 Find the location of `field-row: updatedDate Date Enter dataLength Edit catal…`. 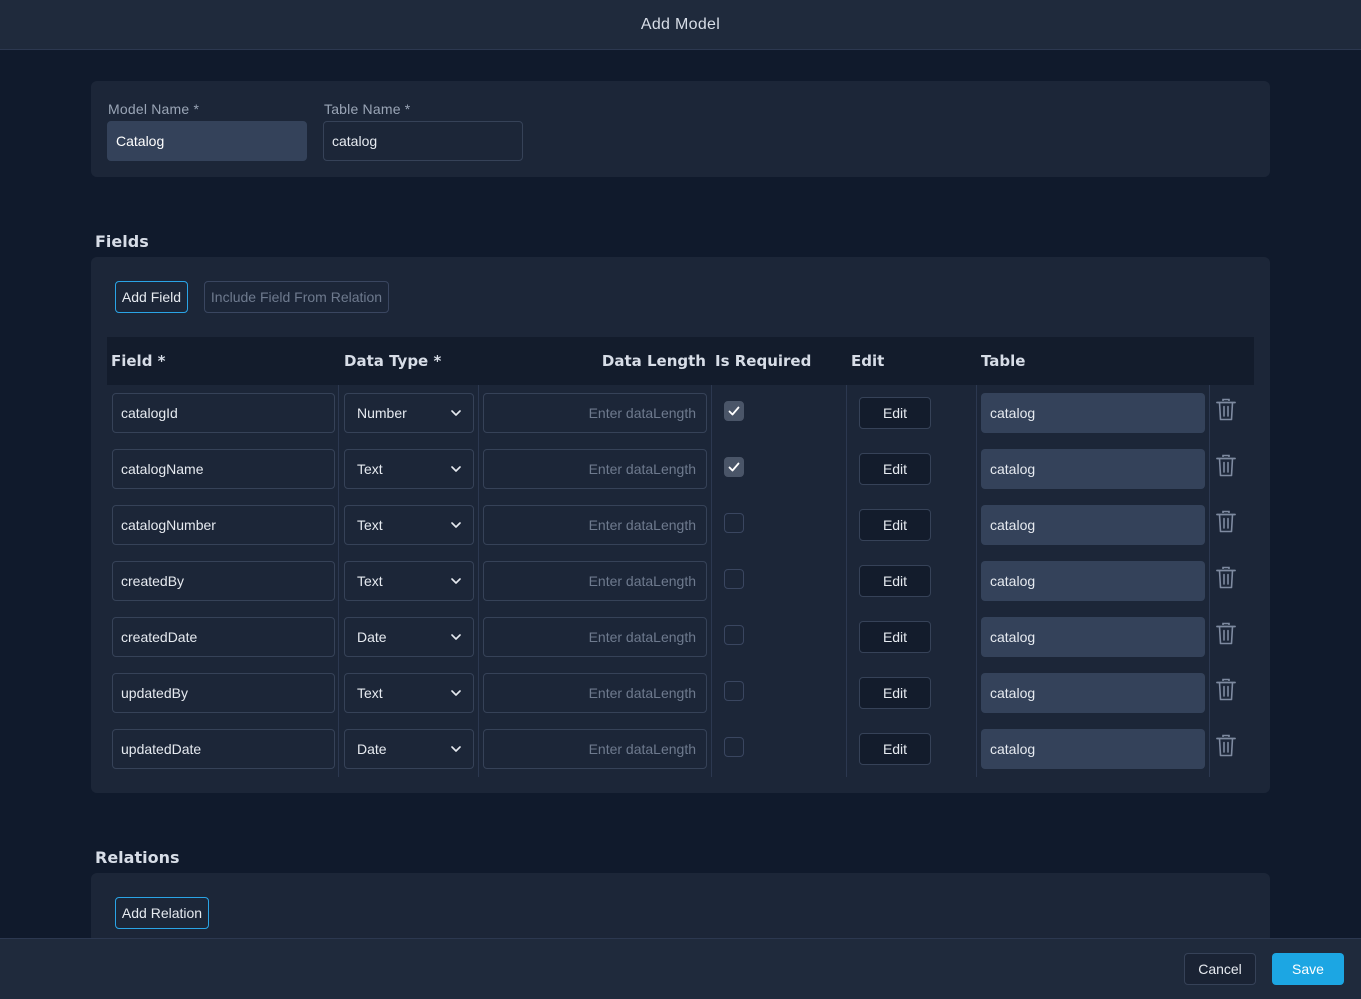

field-row: updatedDate Date Enter dataLength Edit catal… is located at coordinates (680, 749).